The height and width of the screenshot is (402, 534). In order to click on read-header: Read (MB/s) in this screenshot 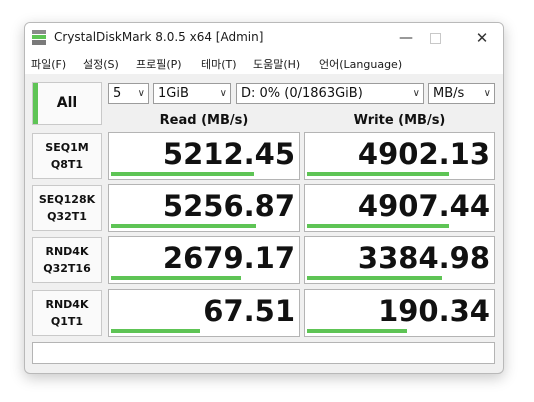, I will do `click(204, 120)`.